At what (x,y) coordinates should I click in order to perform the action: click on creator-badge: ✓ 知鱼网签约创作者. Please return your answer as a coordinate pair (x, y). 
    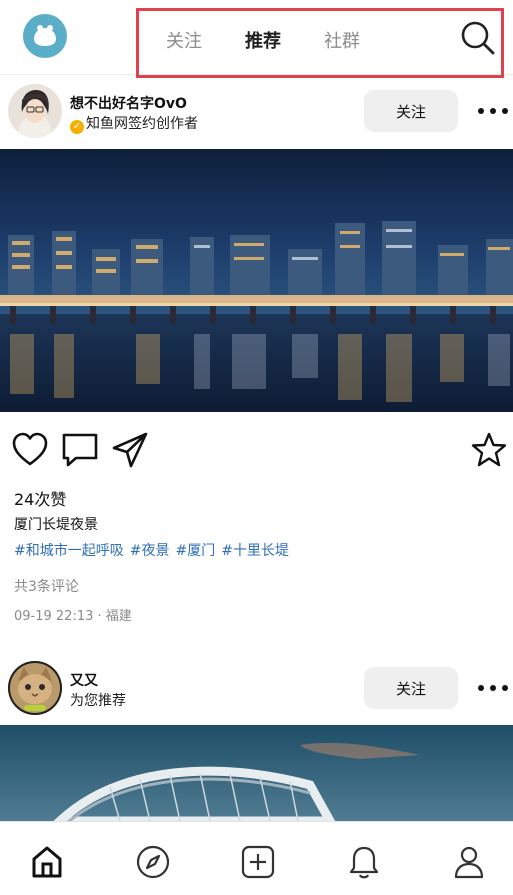
    Looking at the image, I should click on (134, 123).